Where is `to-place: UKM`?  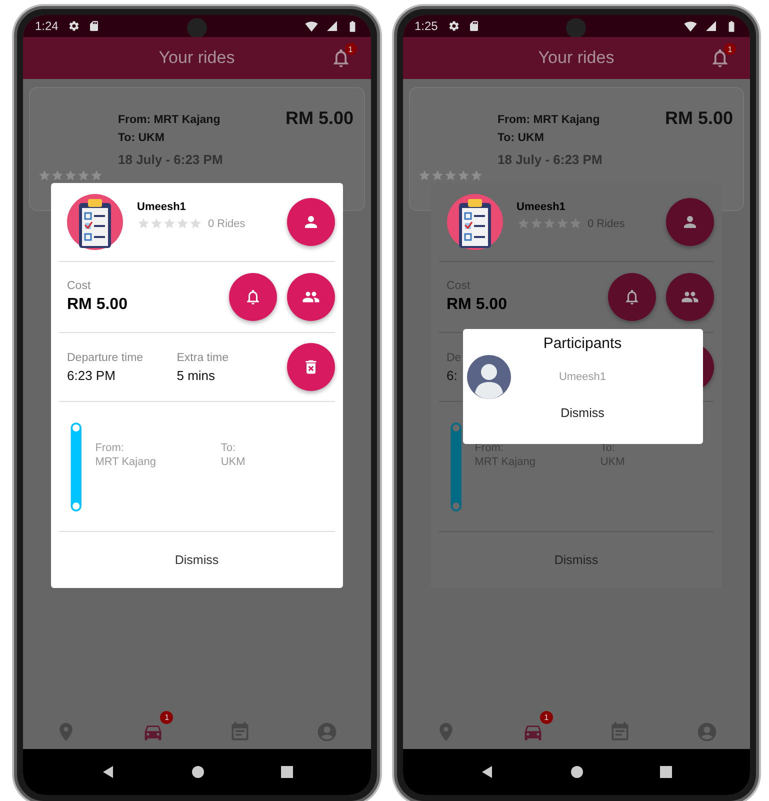
to-place: UKM is located at coordinates (233, 462).